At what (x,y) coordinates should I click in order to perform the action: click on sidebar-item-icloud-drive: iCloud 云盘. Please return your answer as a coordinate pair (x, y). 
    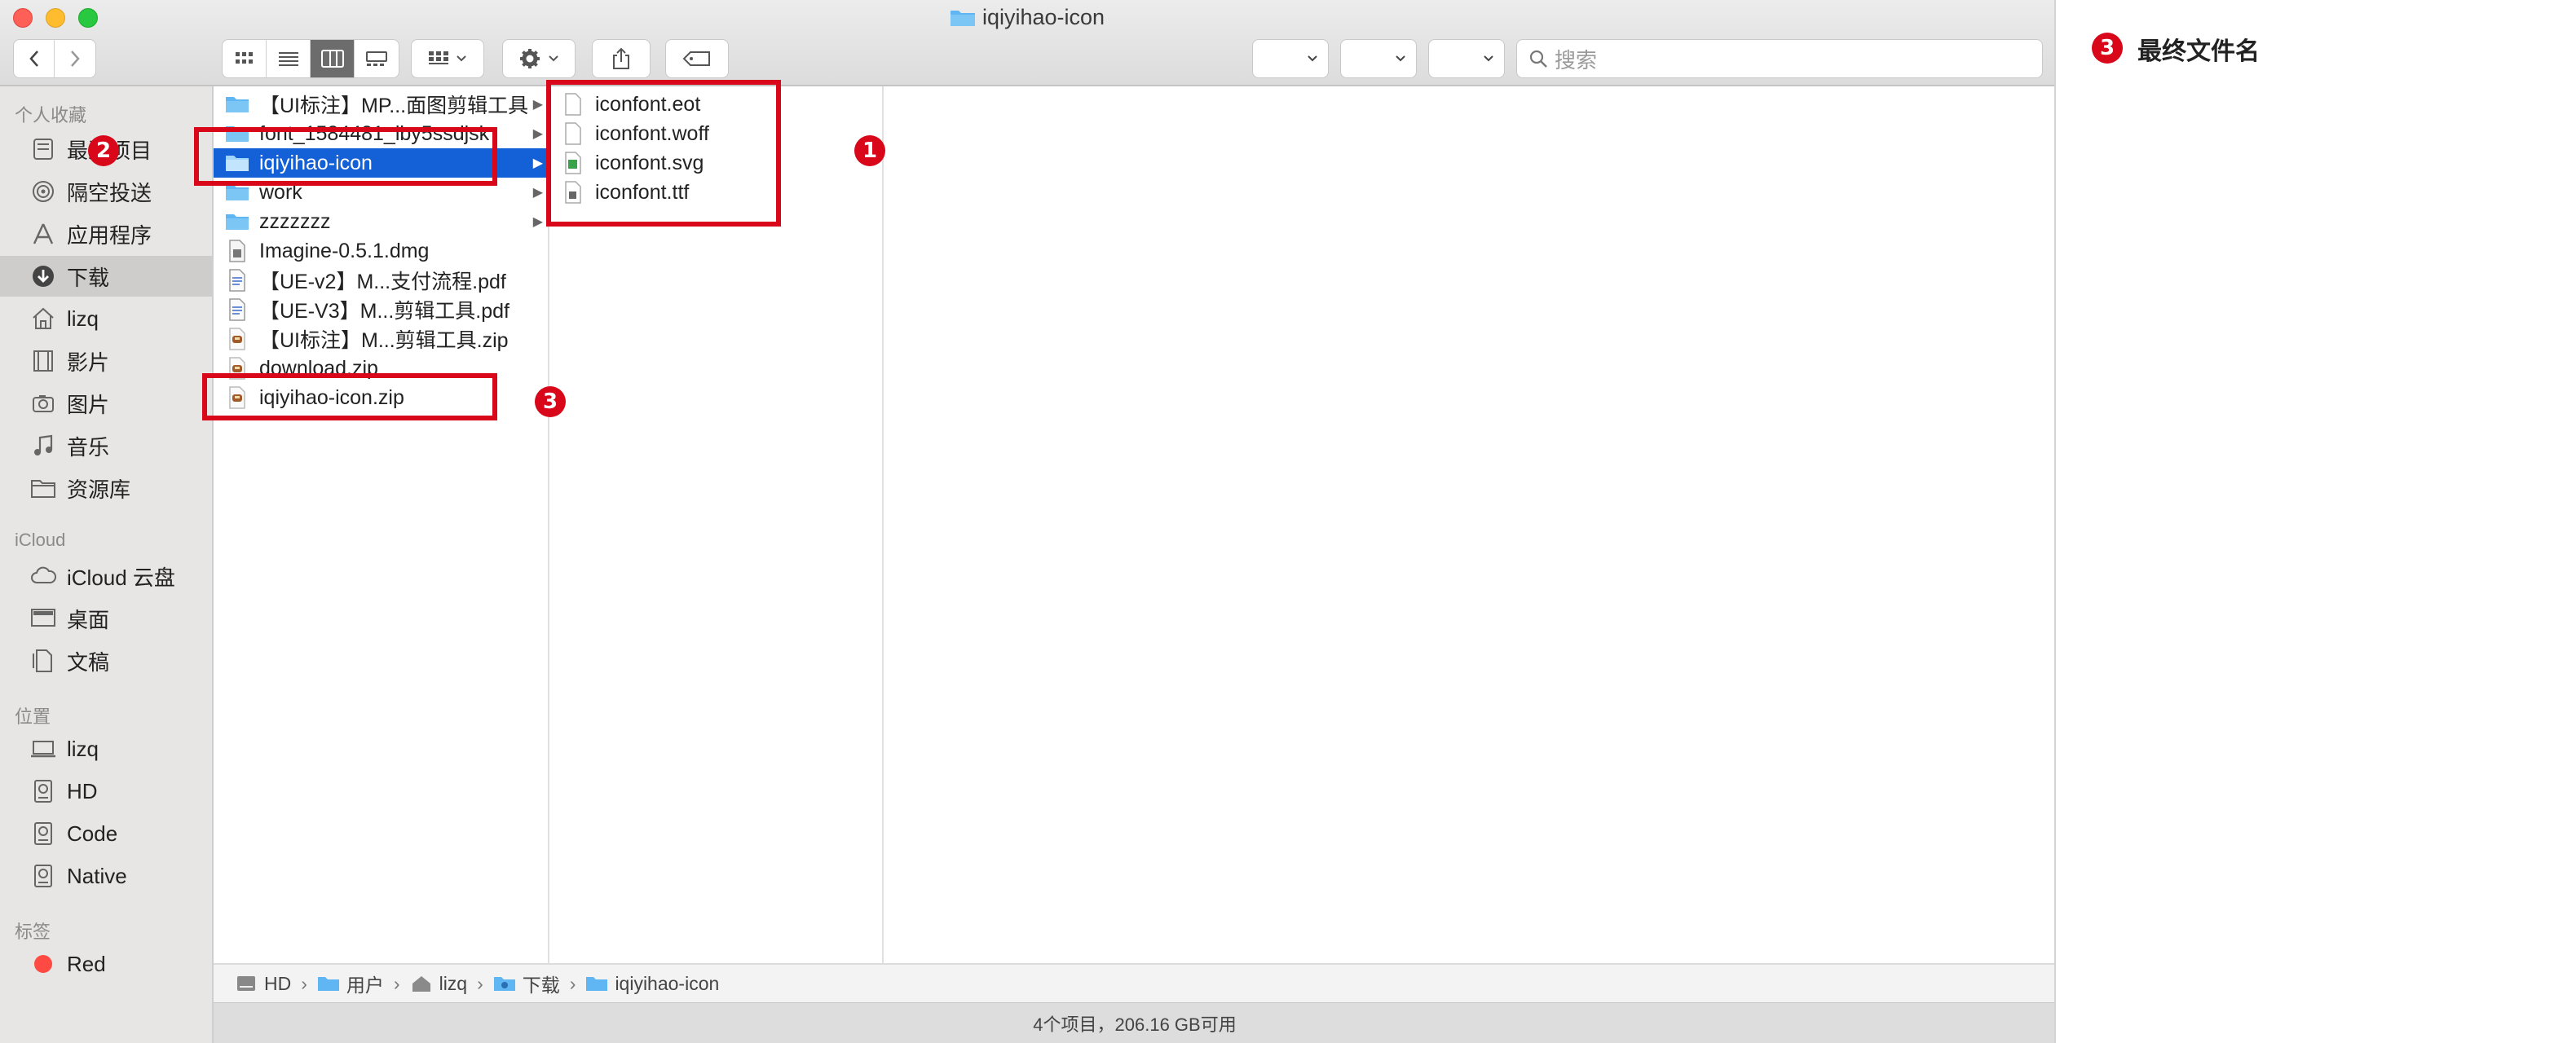
    Looking at the image, I should click on (106, 576).